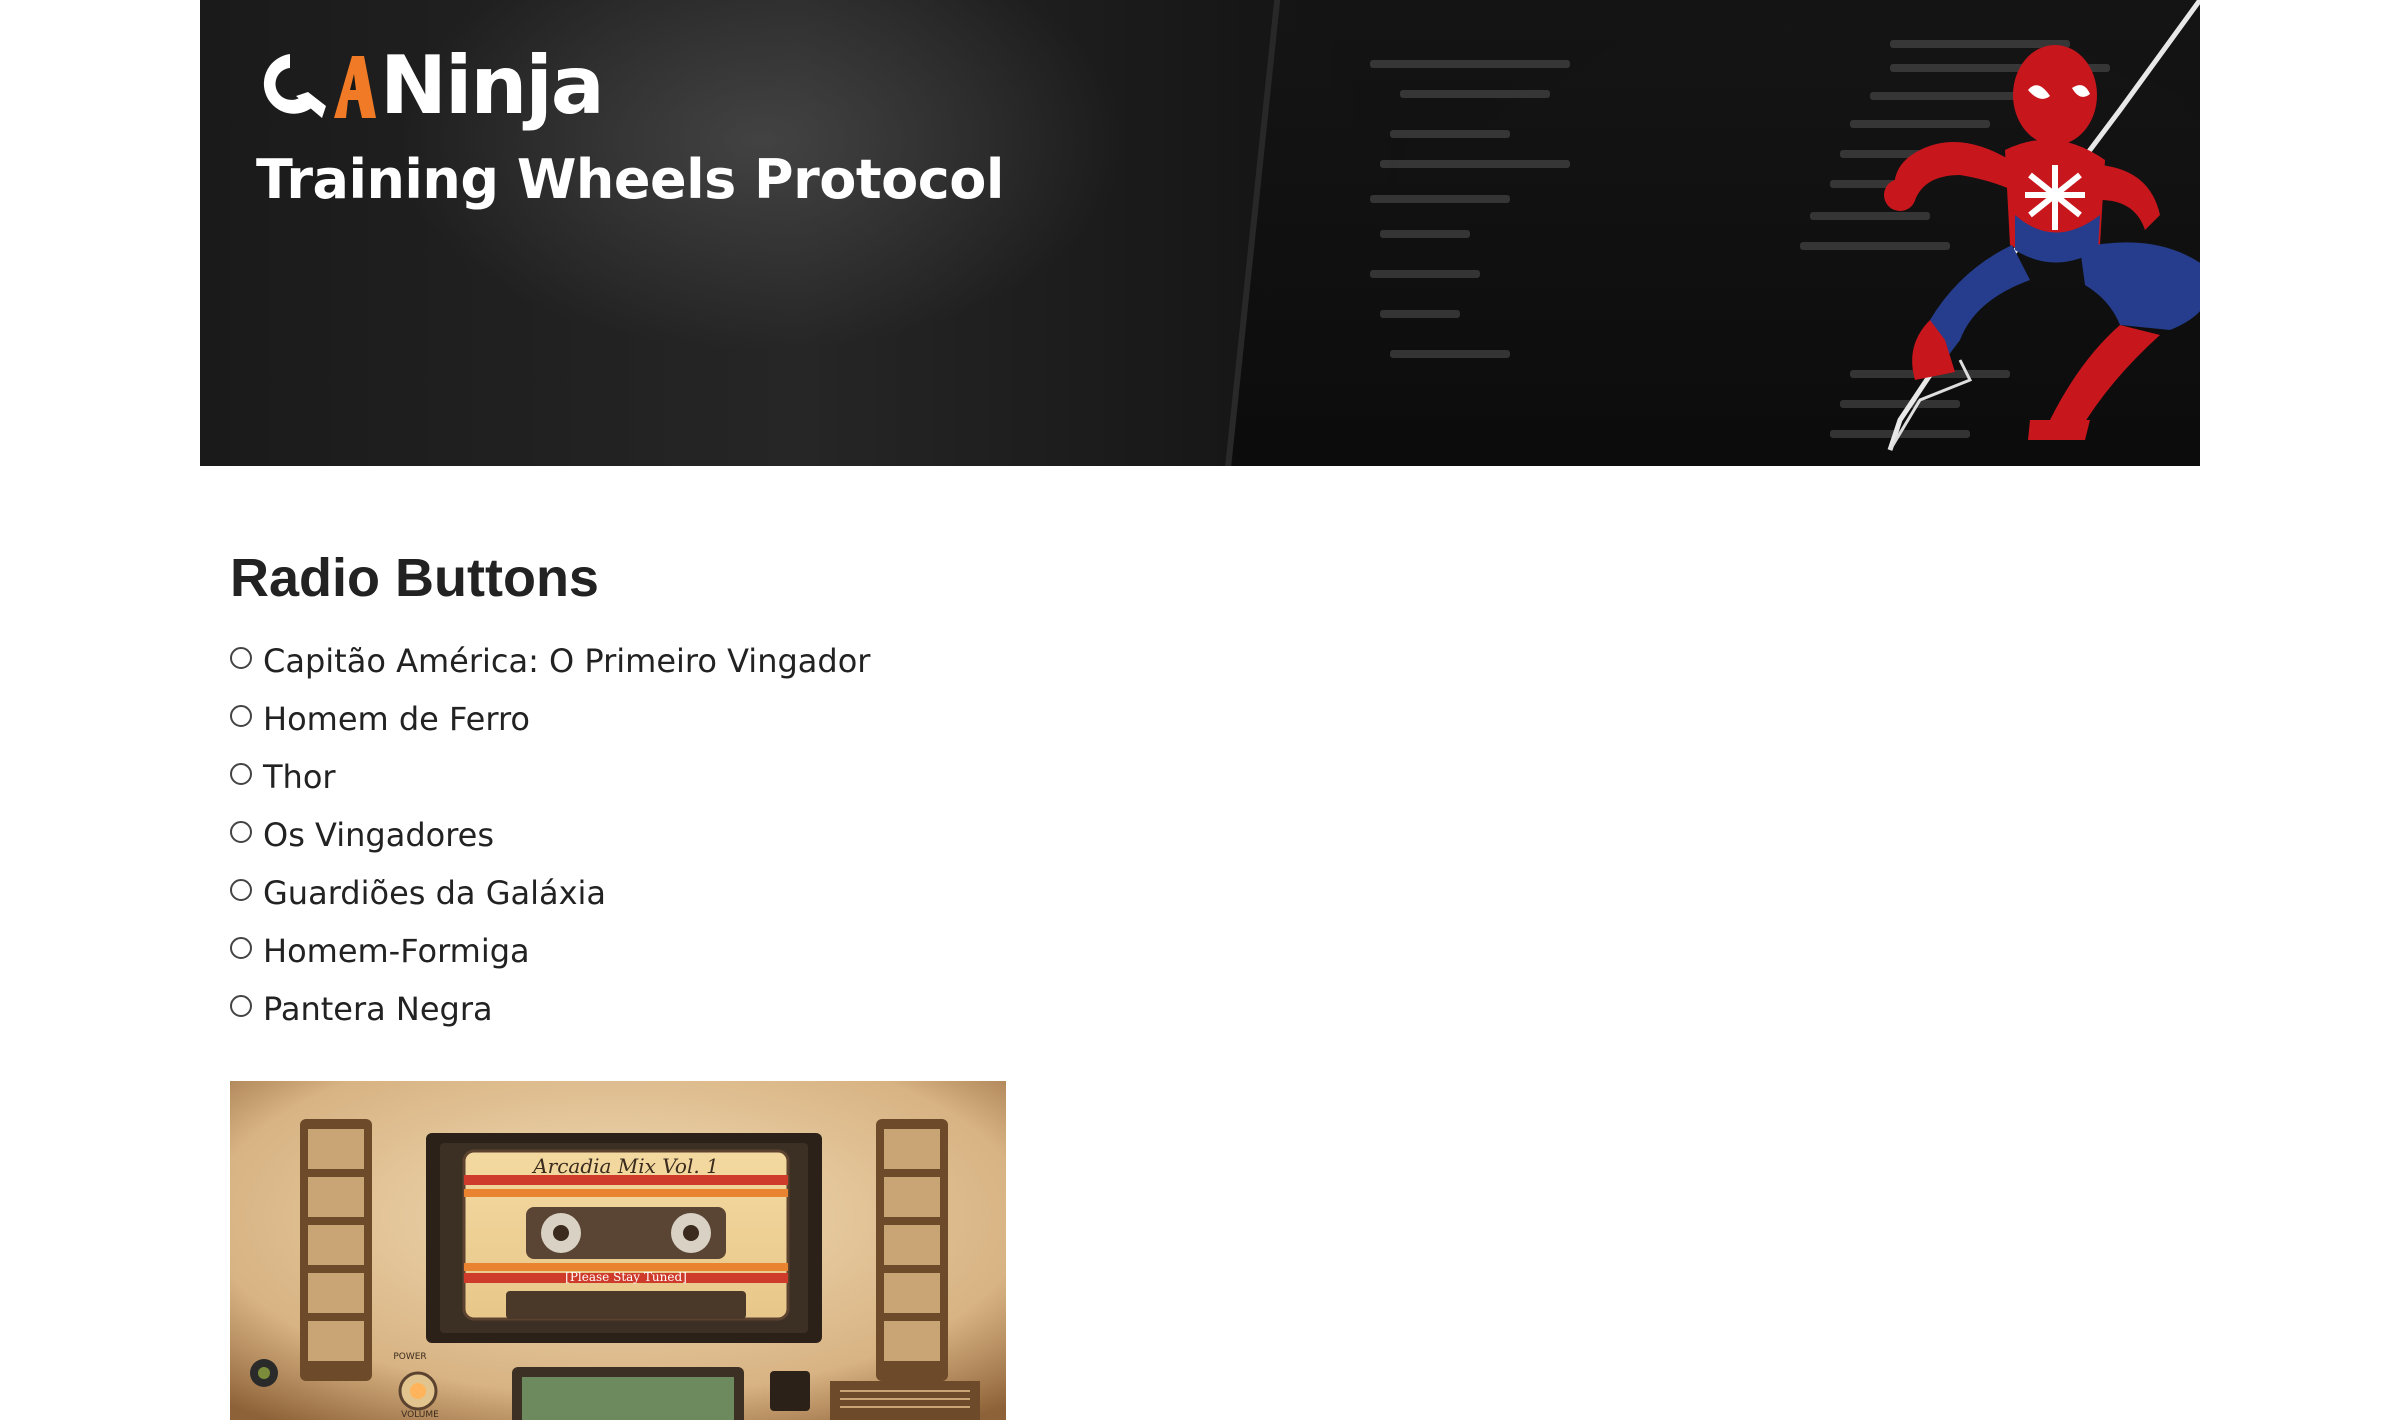 The width and height of the screenshot is (2400, 1420). Describe the element at coordinates (550, 719) in the screenshot. I see `radio-option: Homem de Ferro` at that location.